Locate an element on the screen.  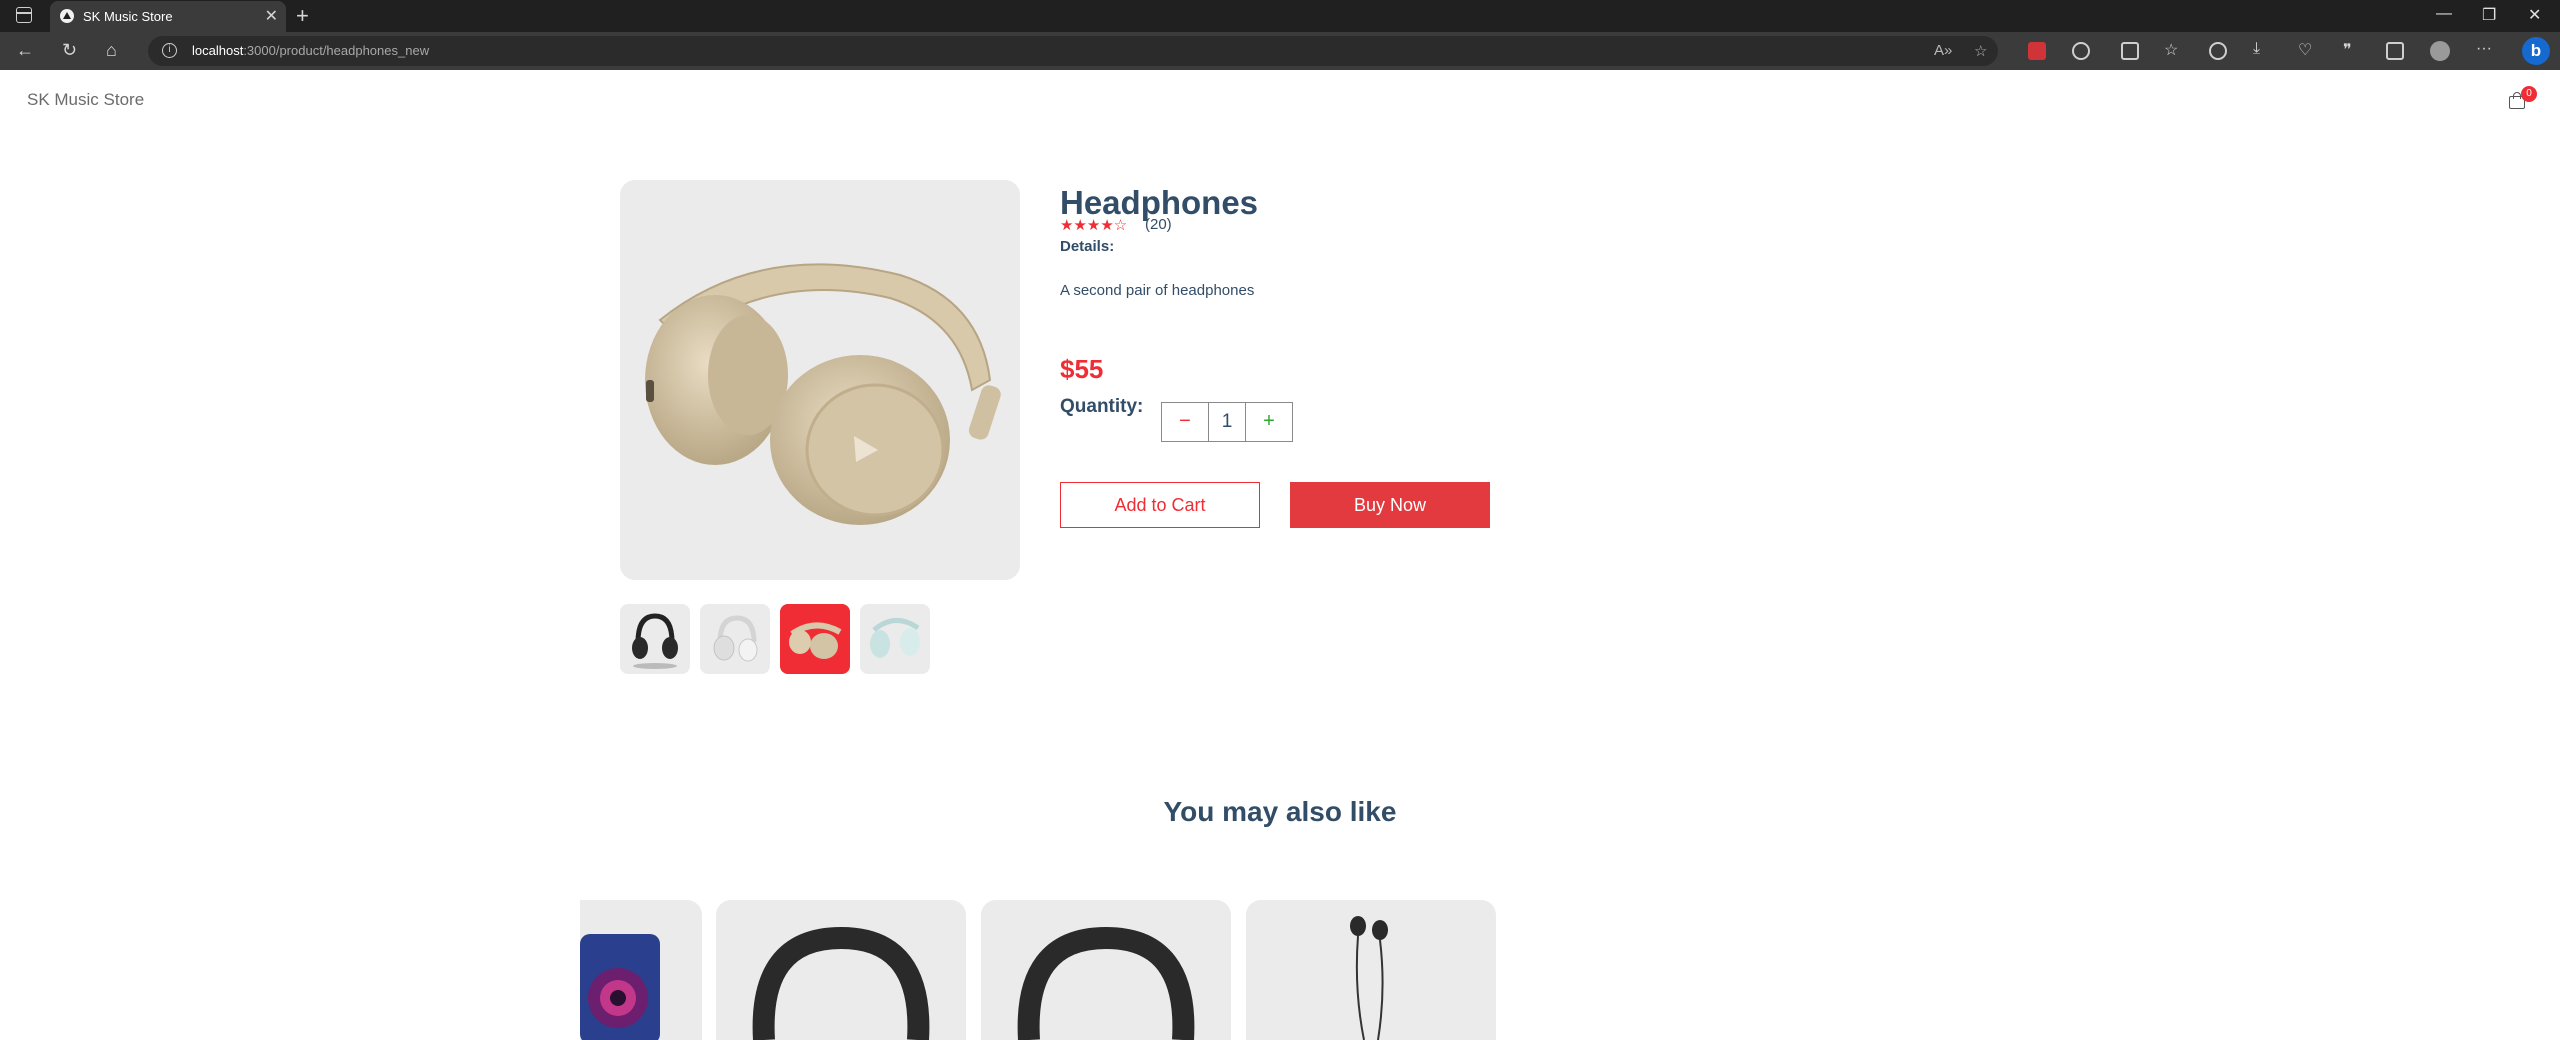
recommendations-heading: You may also like is located at coordinates (1280, 811).